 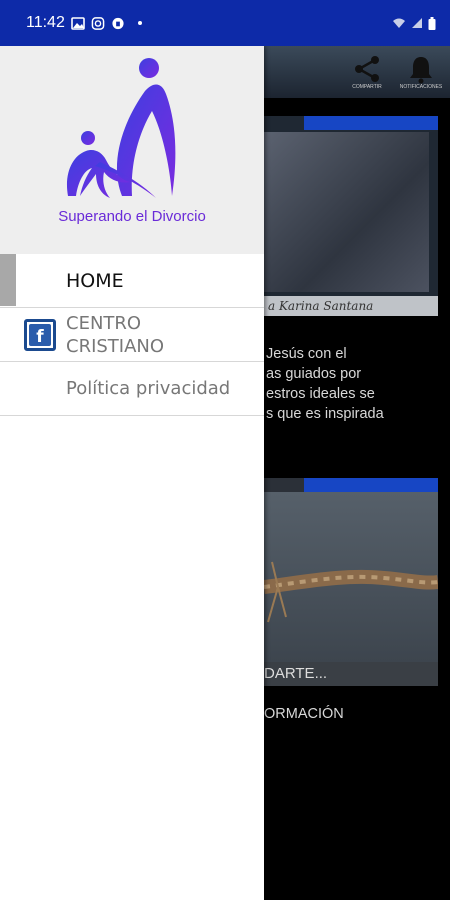 I want to click on menu-item-label: HOME, so click(x=95, y=280).